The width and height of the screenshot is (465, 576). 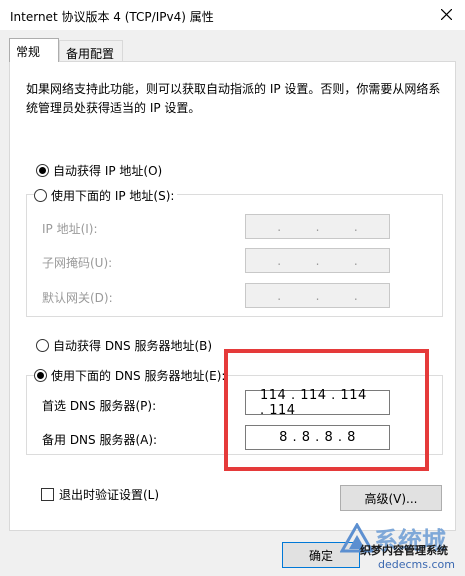 What do you see at coordinates (416, 564) in the screenshot?
I see `watermark-url: dedecms.com` at bounding box center [416, 564].